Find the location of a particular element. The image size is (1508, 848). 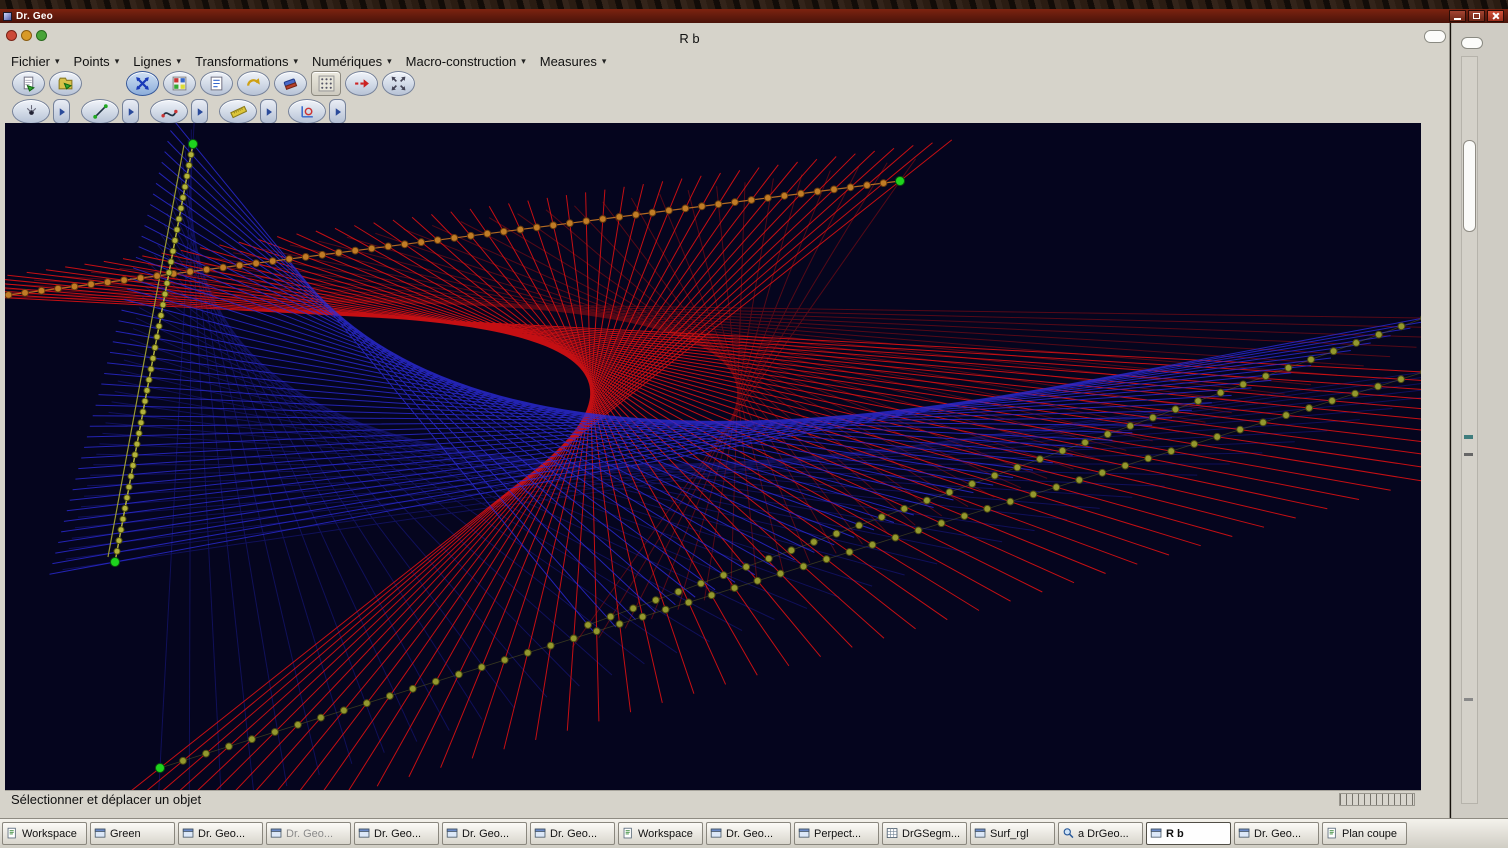

measure-tool-button is located at coordinates (238, 111).